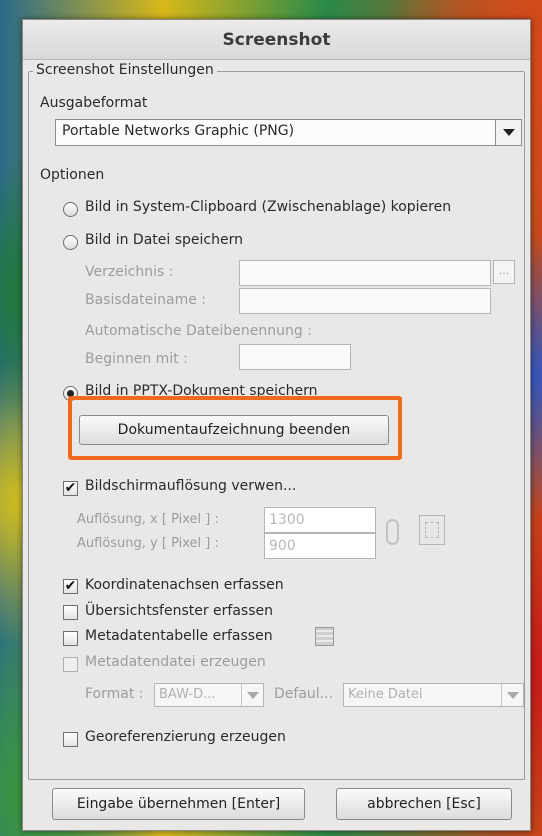 The height and width of the screenshot is (836, 542). I want to click on default-select: Keine Datei, so click(433, 695).